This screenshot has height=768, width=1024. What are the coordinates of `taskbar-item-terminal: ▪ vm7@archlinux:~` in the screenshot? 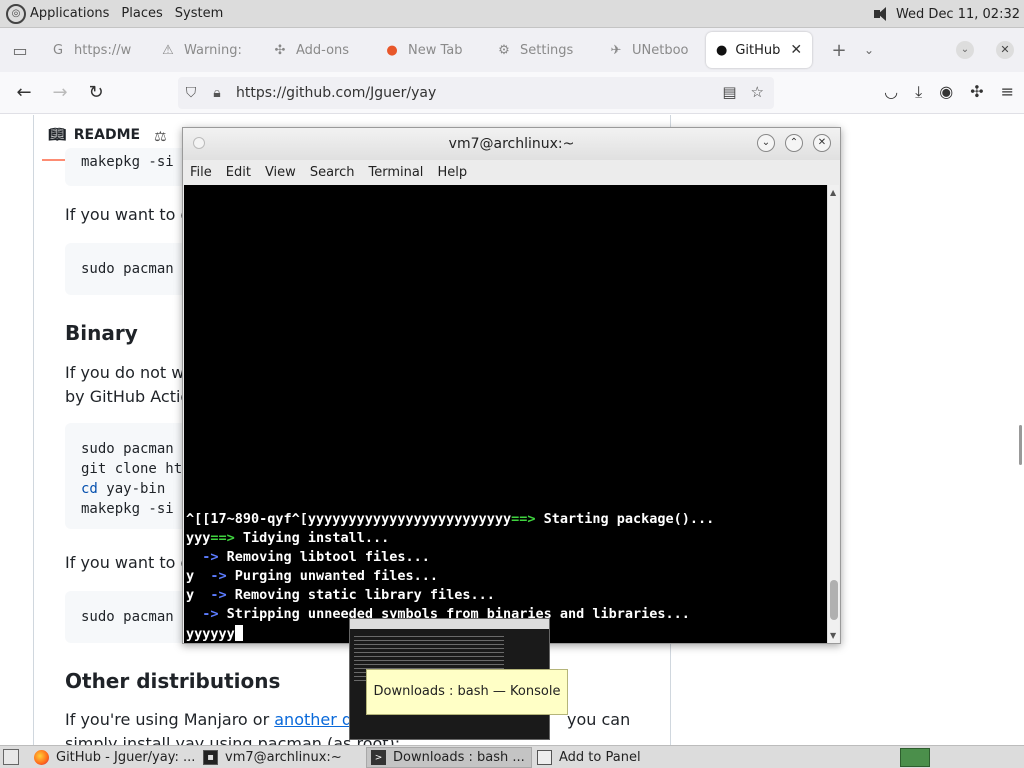 It's located at (282, 757).